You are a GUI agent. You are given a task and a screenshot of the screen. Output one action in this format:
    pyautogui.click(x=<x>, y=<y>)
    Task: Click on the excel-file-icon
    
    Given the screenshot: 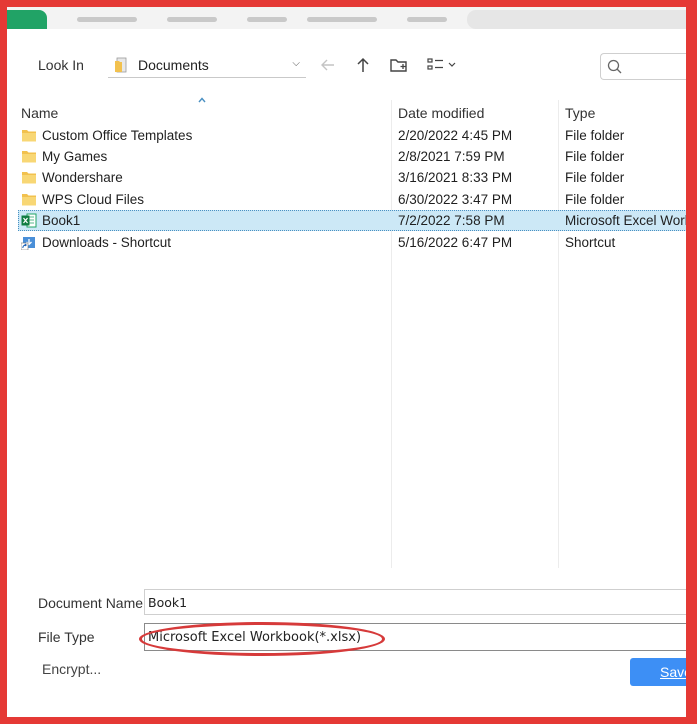 What is the action you would take?
    pyautogui.click(x=29, y=220)
    